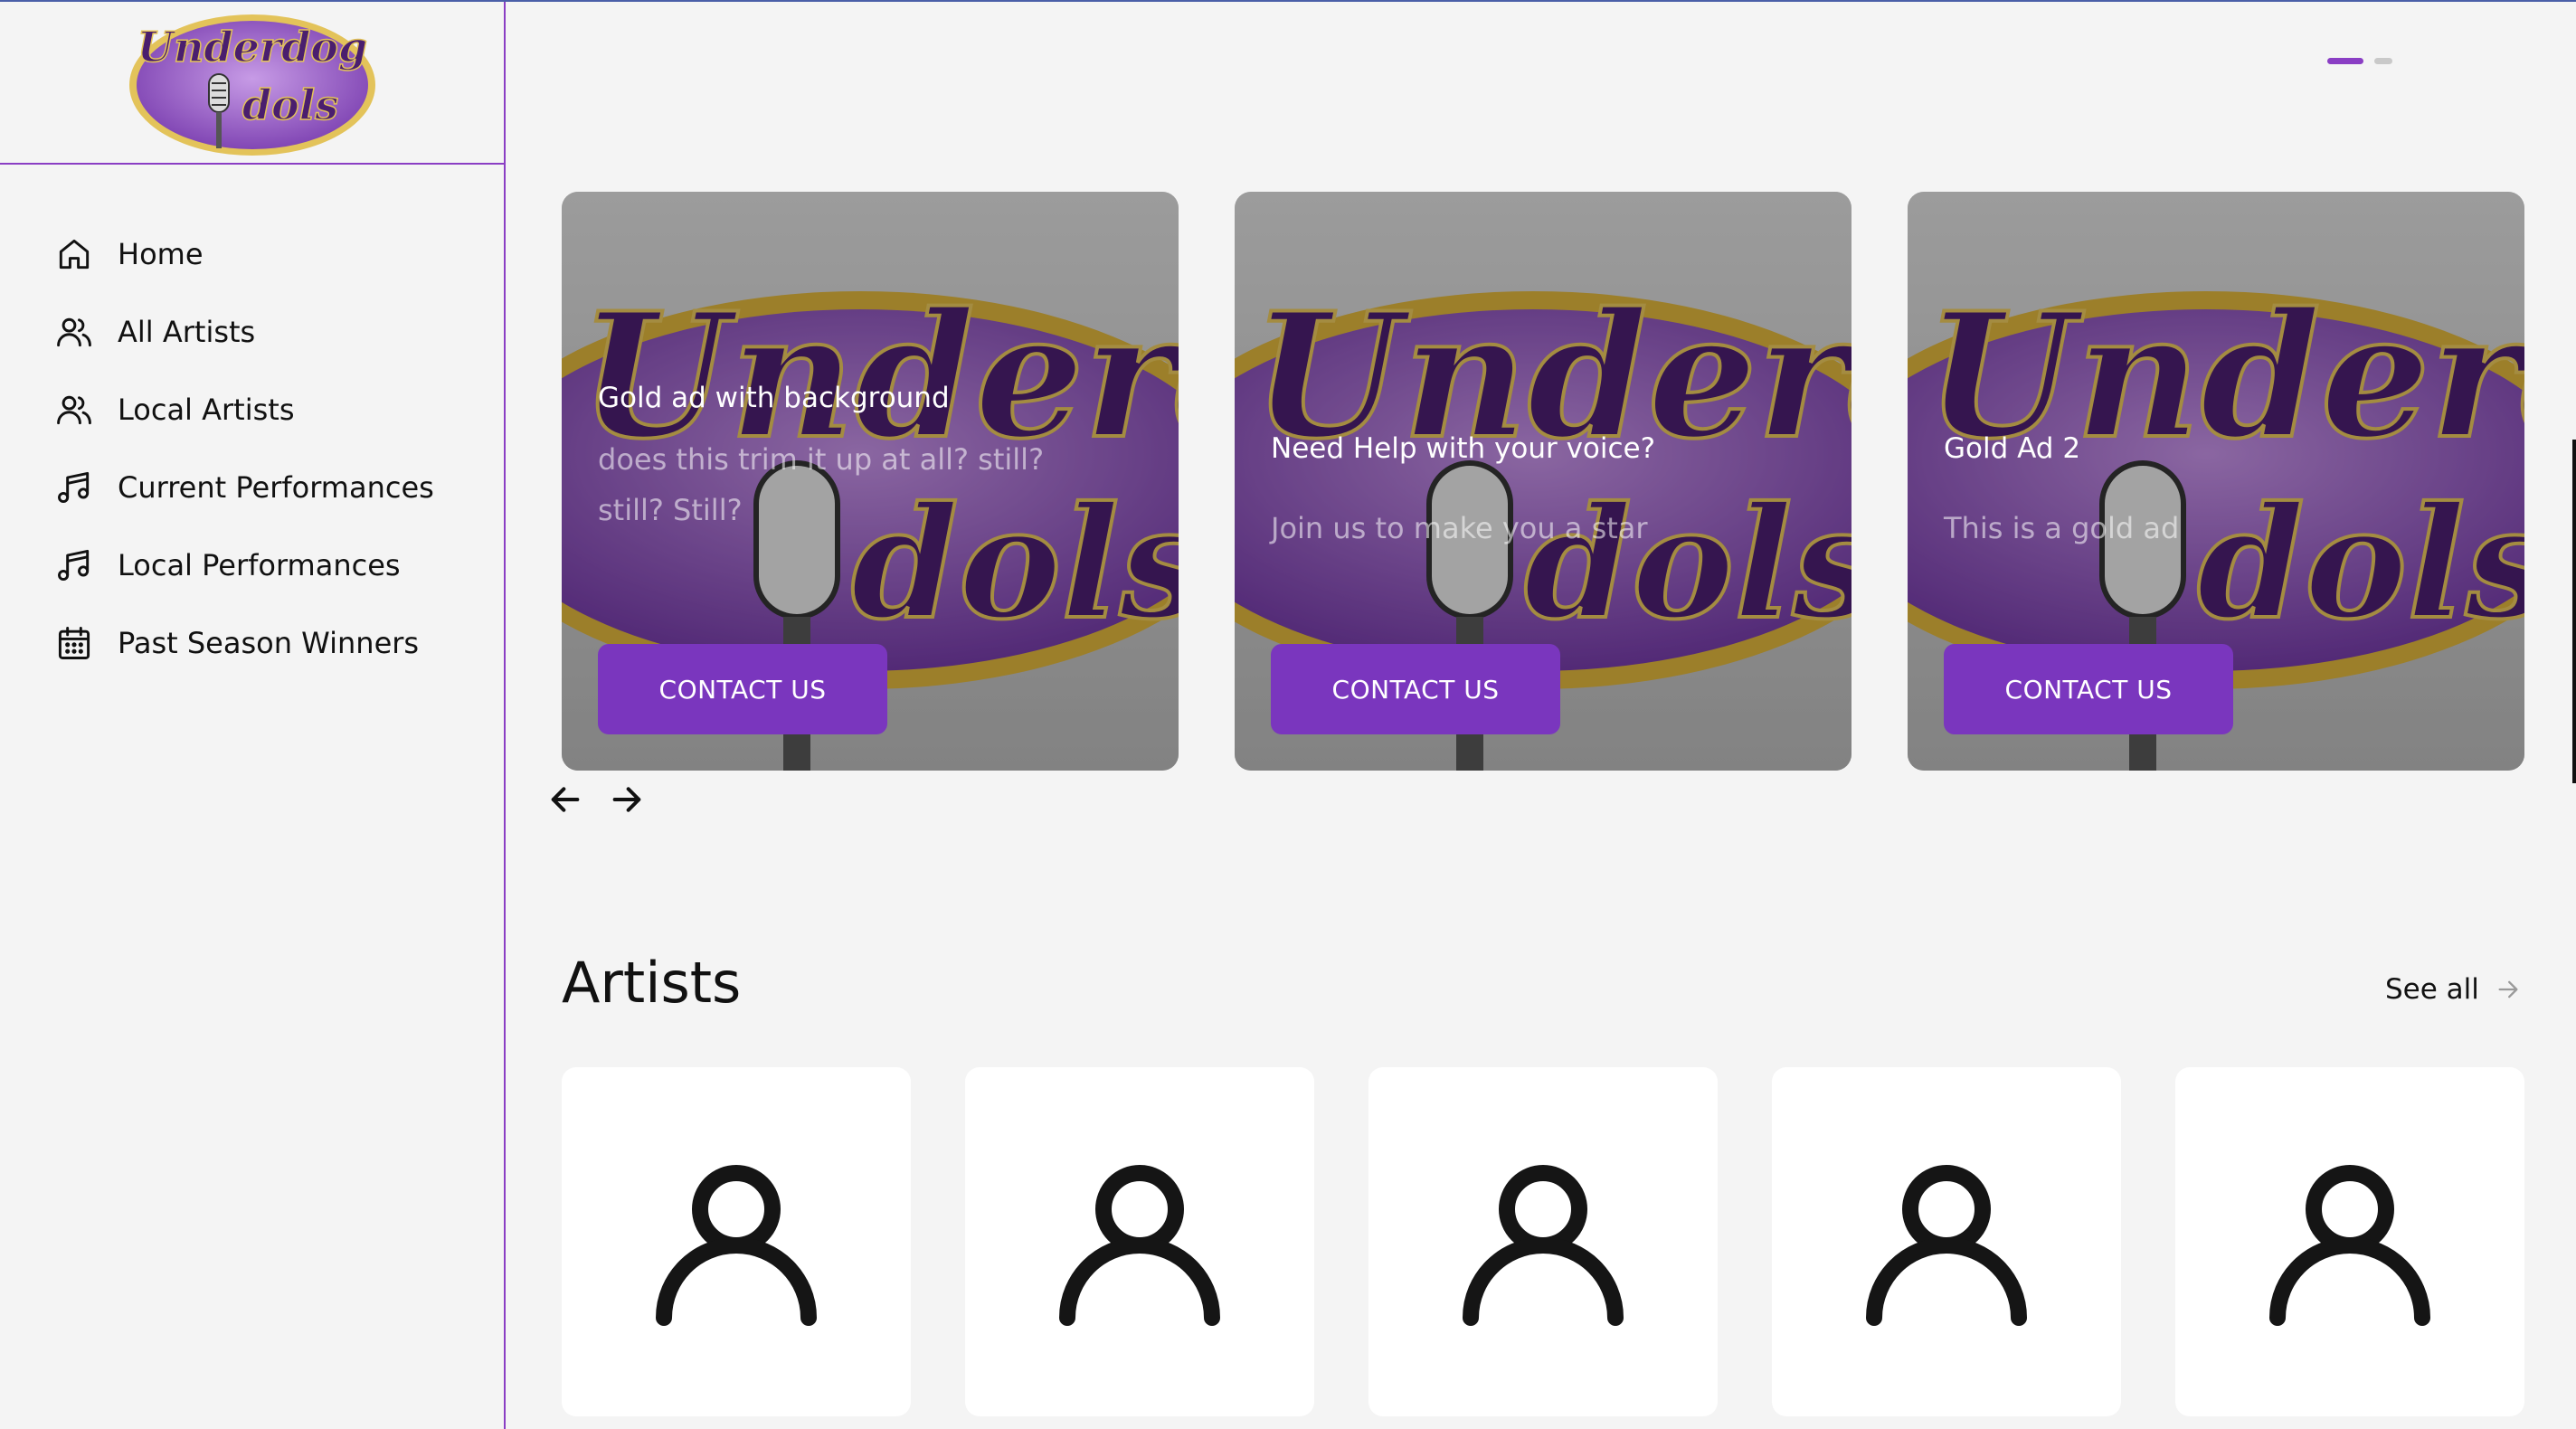 The width and height of the screenshot is (2576, 1429). What do you see at coordinates (259, 565) in the screenshot?
I see `sidebar-item-label: Local Performances` at bounding box center [259, 565].